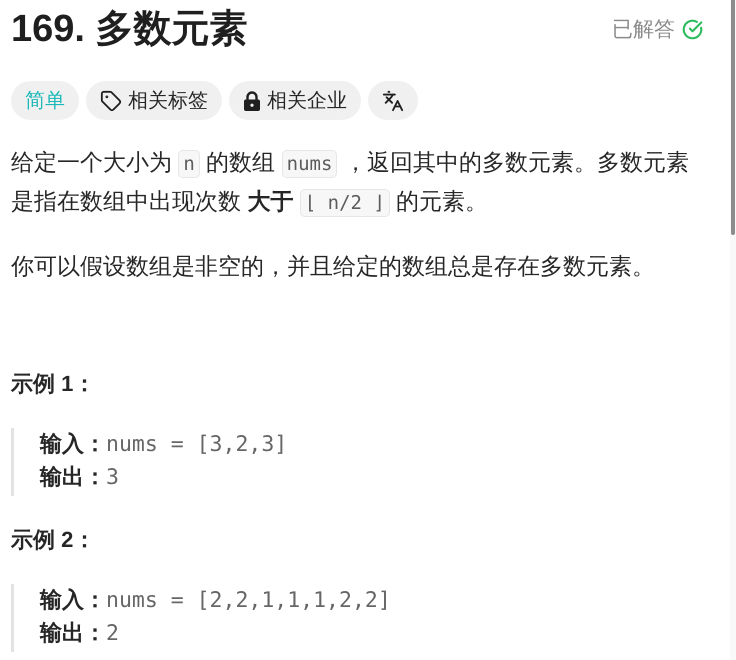 Image resolution: width=736 pixels, height=660 pixels. Describe the element at coordinates (692, 29) in the screenshot. I see `check-circle-icon` at that location.